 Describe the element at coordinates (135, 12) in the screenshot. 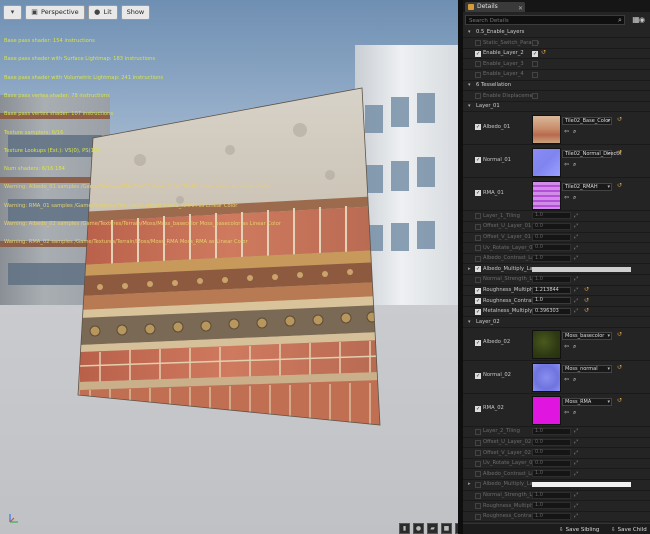

I see `show-button: Show` at that location.